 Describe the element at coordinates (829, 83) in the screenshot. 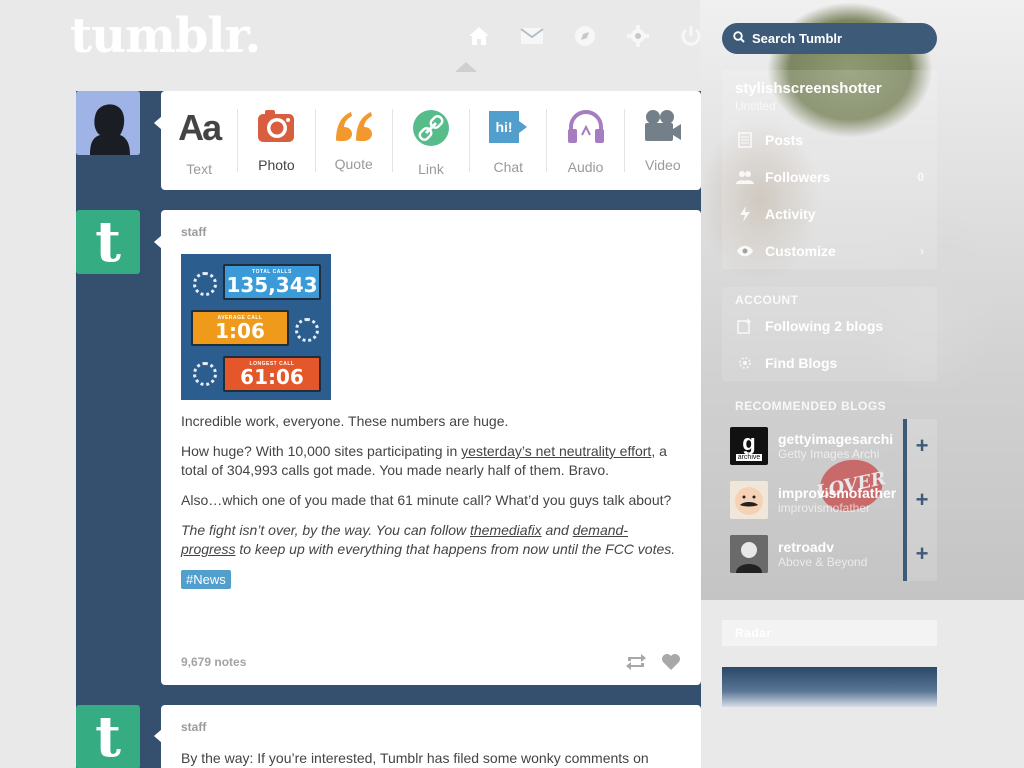

I see `blog-name: stylishscreenshotter` at that location.